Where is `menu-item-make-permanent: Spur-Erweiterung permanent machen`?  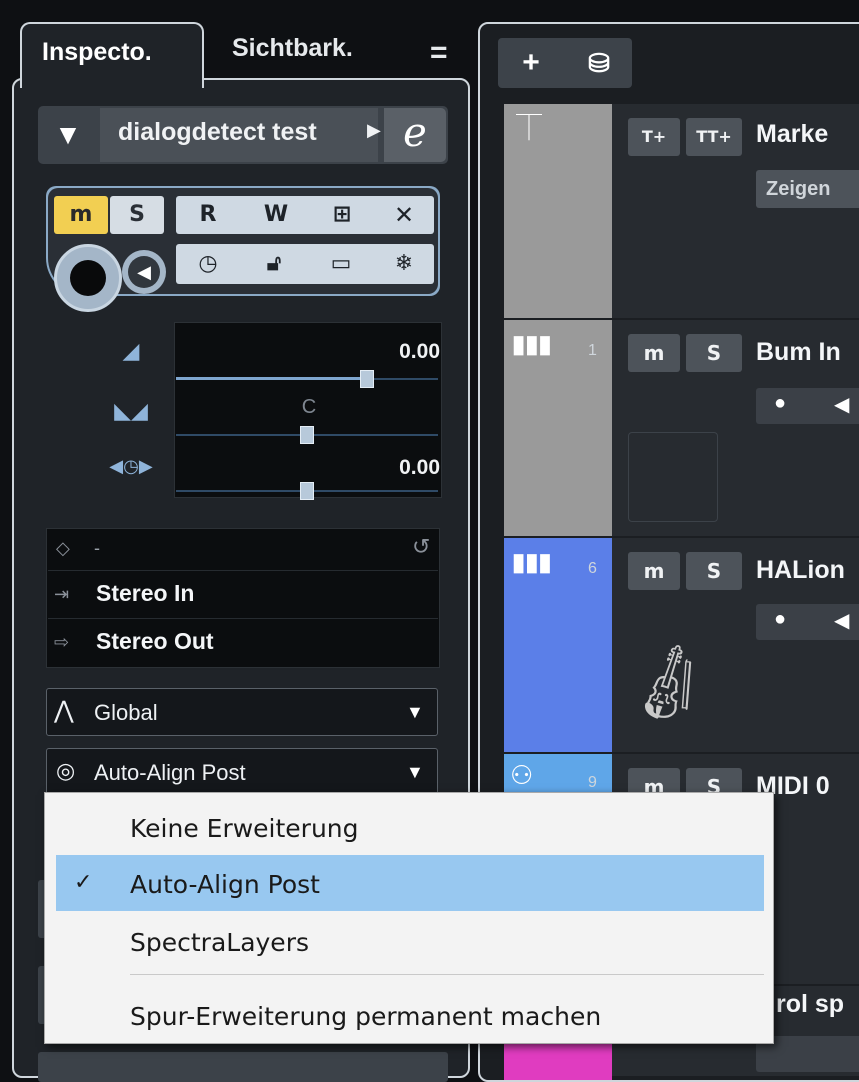 menu-item-make-permanent: Spur-Erweiterung permanent machen is located at coordinates (365, 1016).